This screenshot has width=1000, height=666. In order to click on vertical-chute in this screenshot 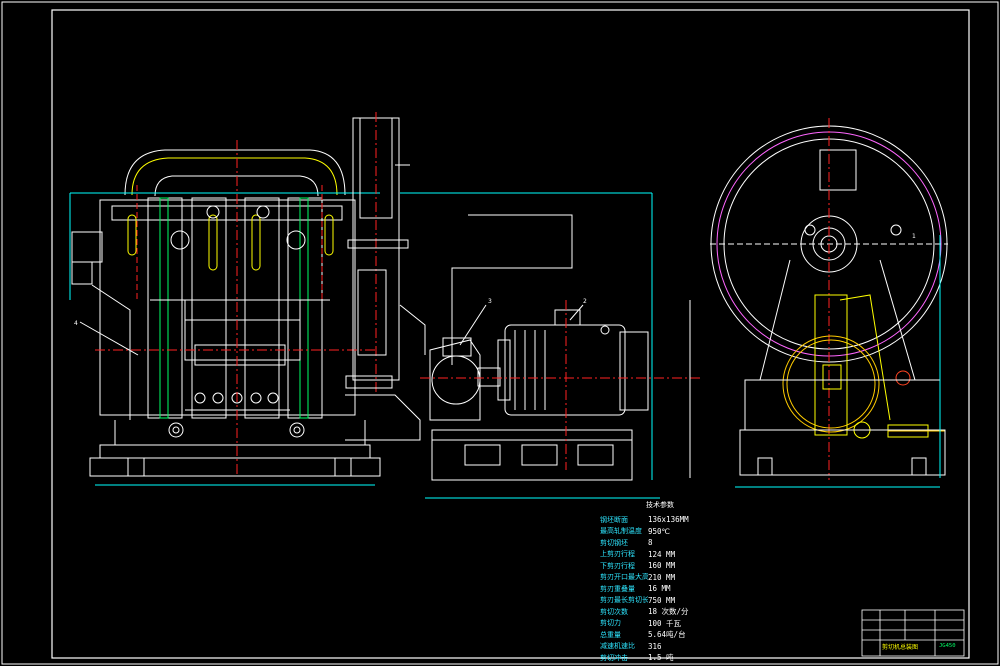, I will do `click(385, 276)`.